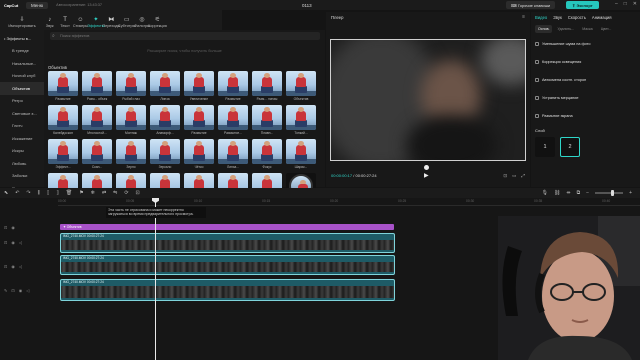 This screenshot has width=640, height=360. Describe the element at coordinates (57, 193) in the screenshot. I see `split-right-icon: ⟧` at that location.